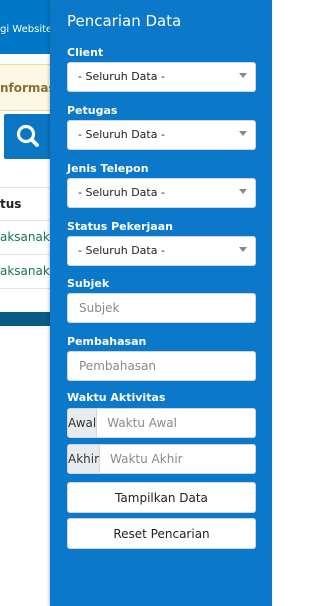  Describe the element at coordinates (83, 423) in the screenshot. I see `waktu-awal-addon: Awal` at that location.